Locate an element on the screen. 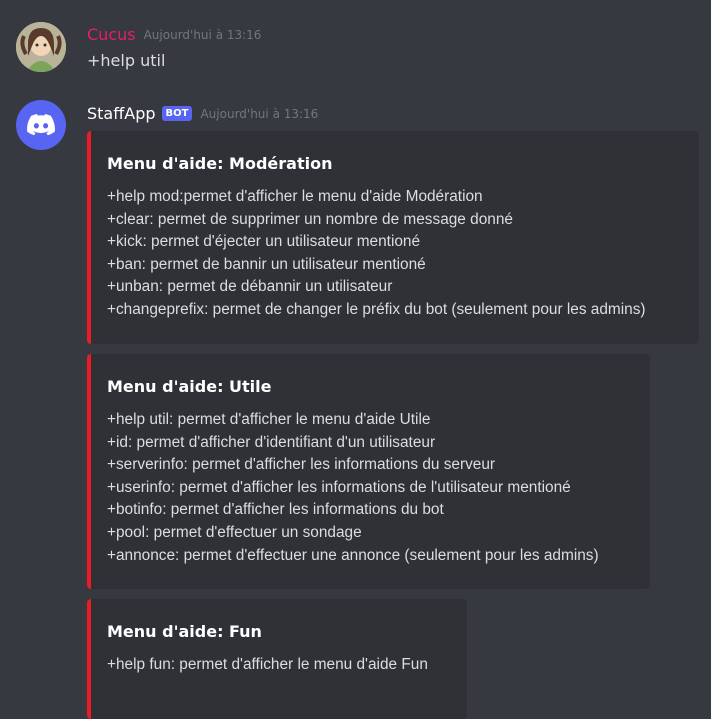 This screenshot has width=711, height=719. bot-avatar is located at coordinates (41, 125).